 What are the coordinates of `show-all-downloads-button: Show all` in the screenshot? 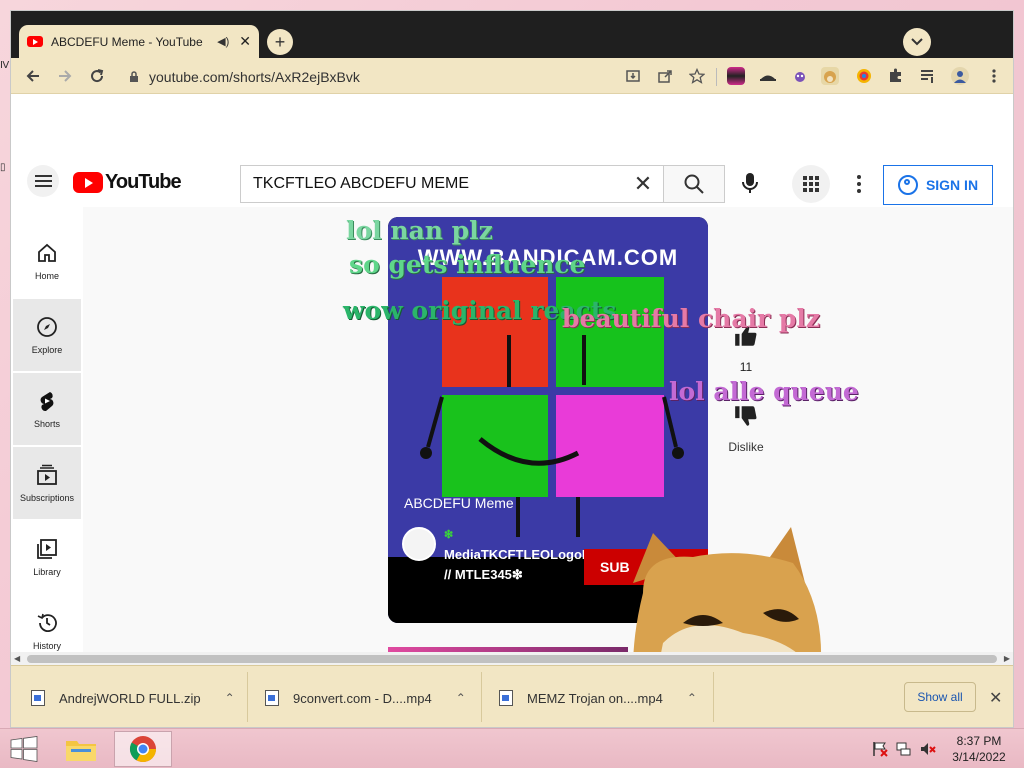 It's located at (940, 697).